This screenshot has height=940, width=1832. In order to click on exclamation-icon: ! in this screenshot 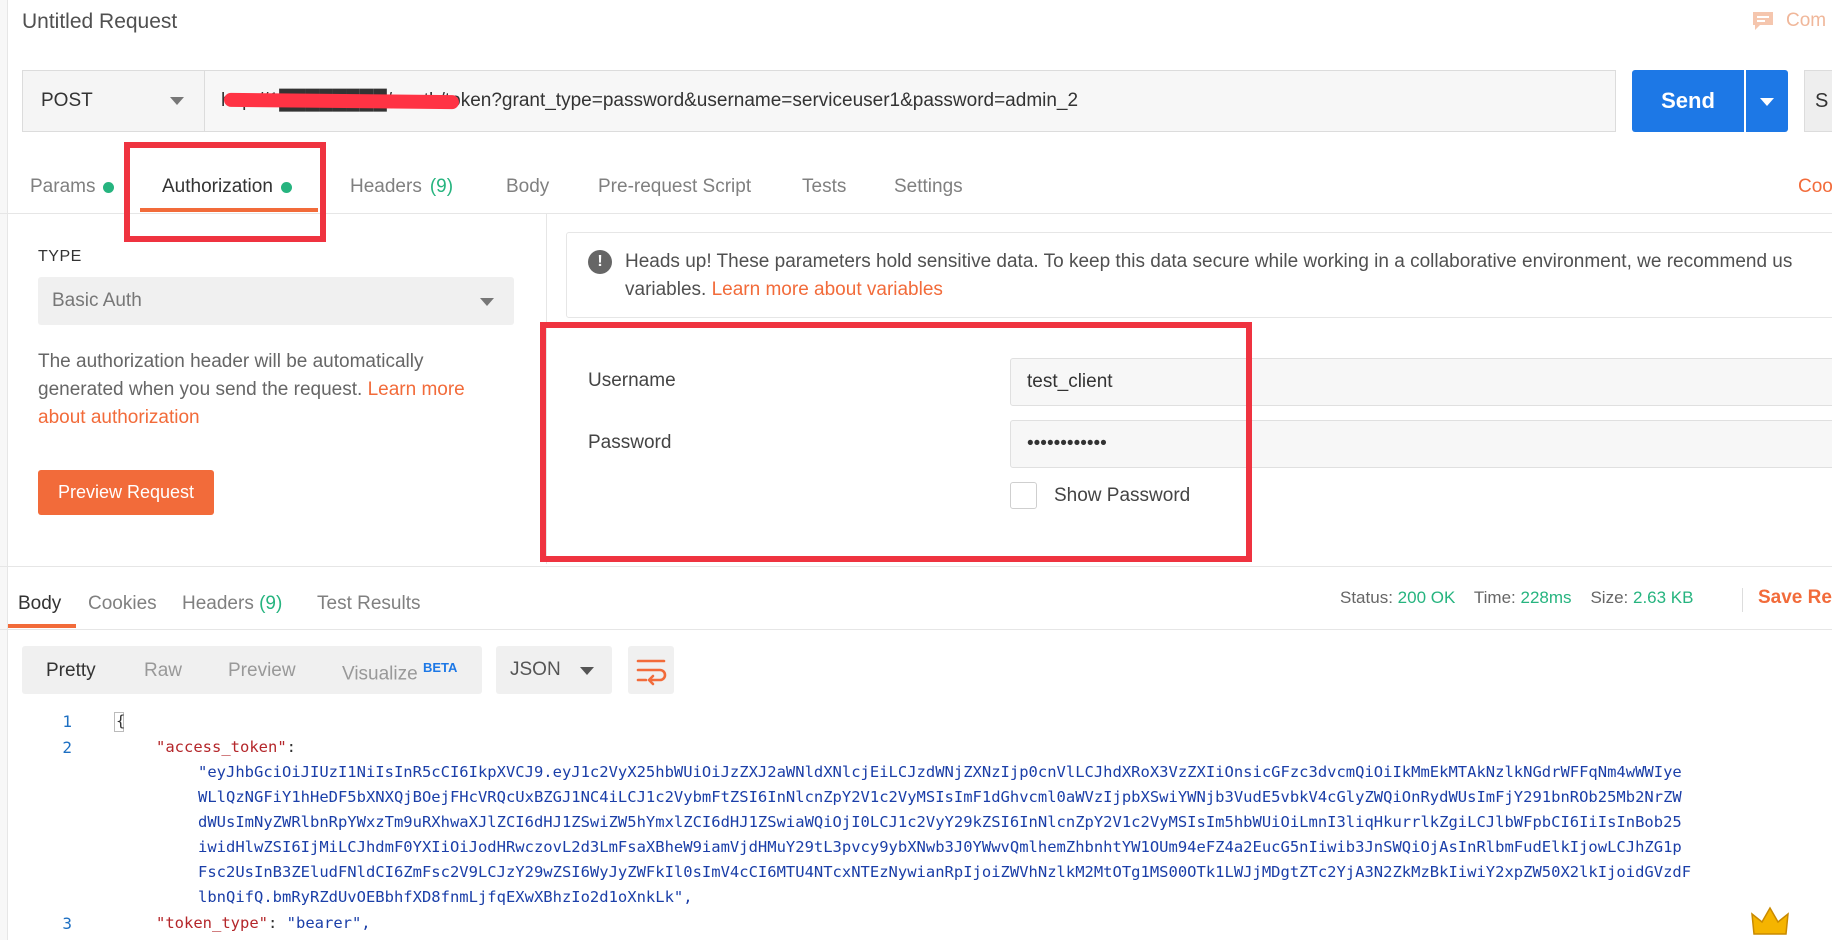, I will do `click(600, 262)`.